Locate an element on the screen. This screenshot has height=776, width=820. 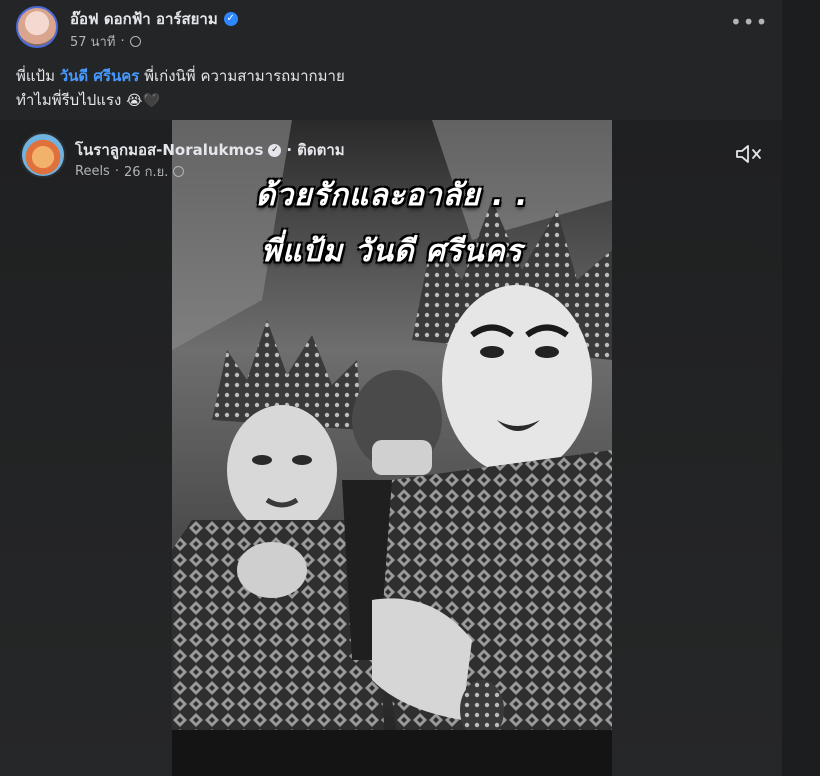
mute-toggle-button is located at coordinates (749, 154).